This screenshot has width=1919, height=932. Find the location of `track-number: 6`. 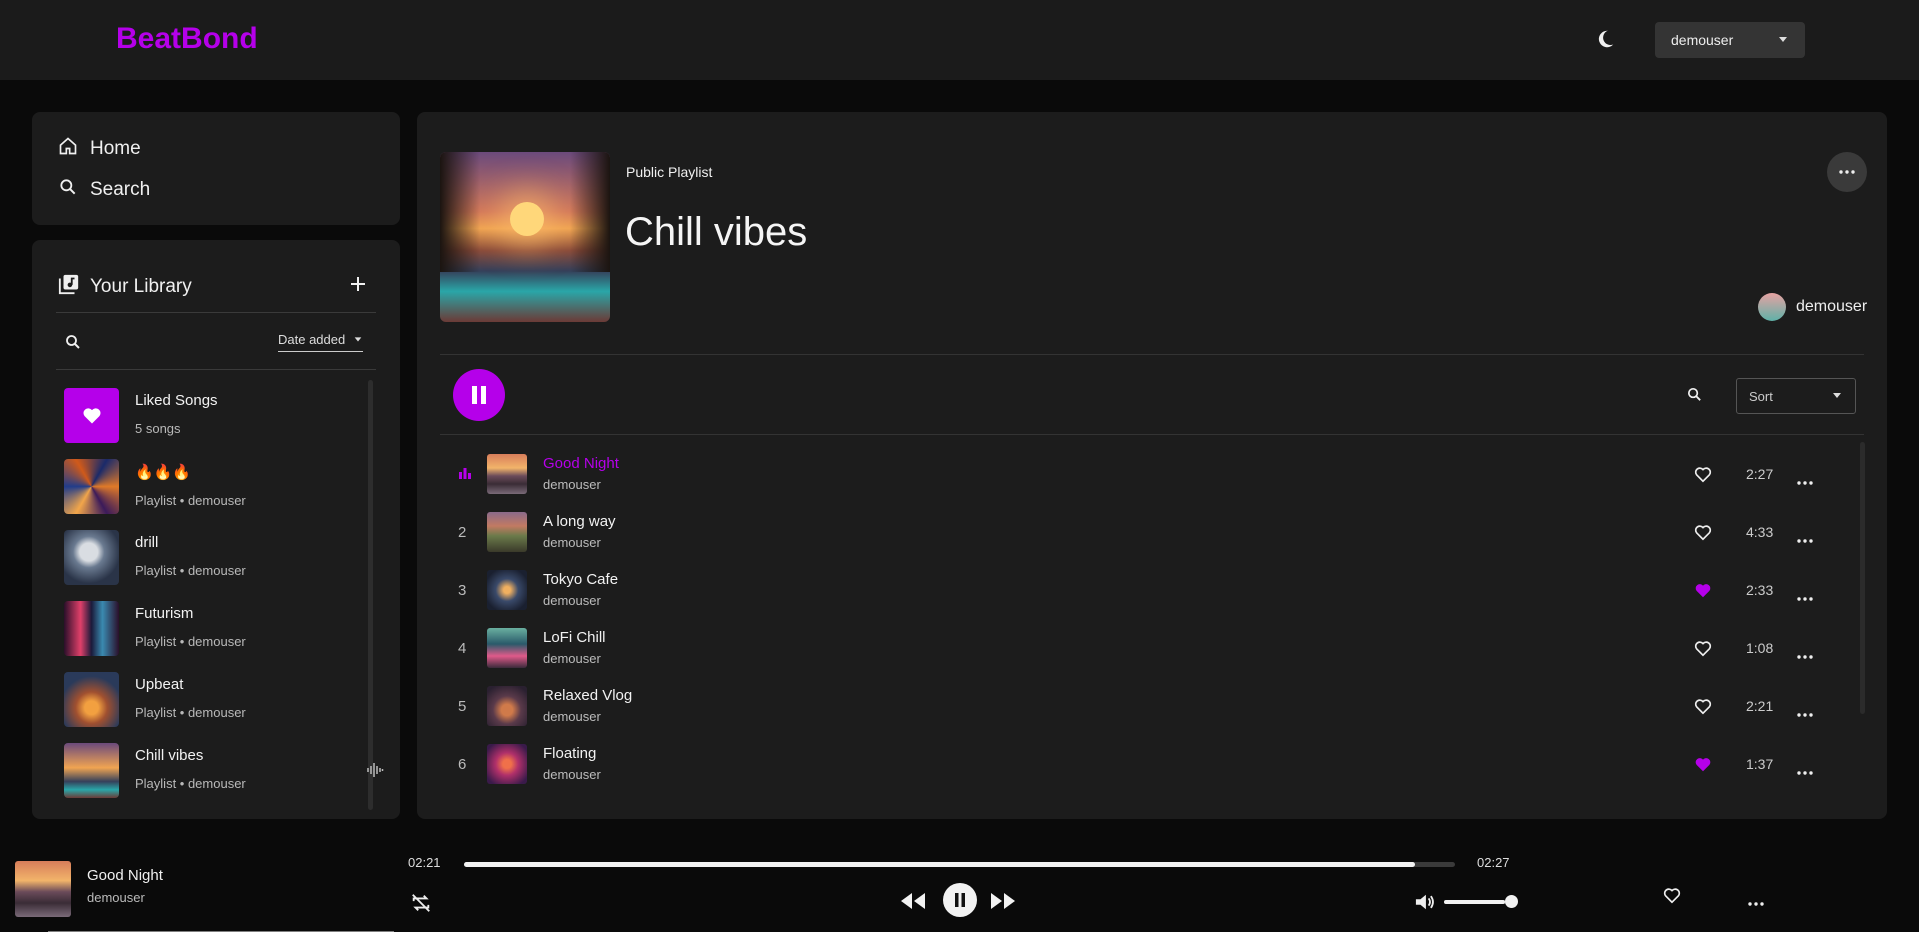

track-number: 6 is located at coordinates (462, 764).